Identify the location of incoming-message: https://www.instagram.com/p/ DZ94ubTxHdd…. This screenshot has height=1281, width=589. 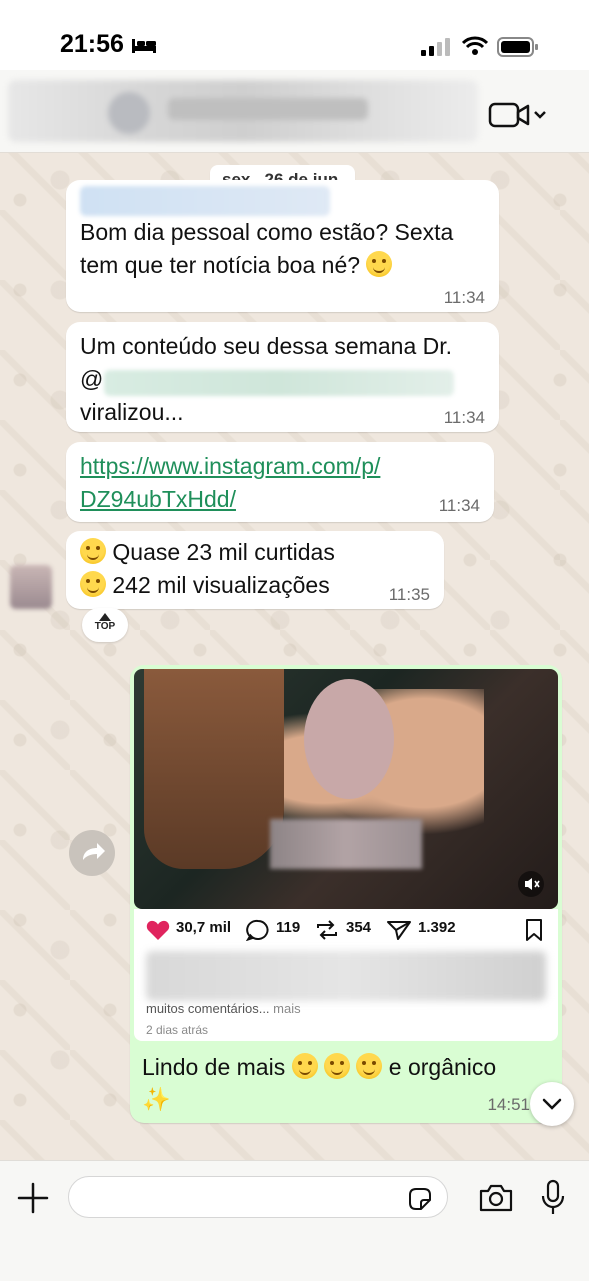
(280, 482).